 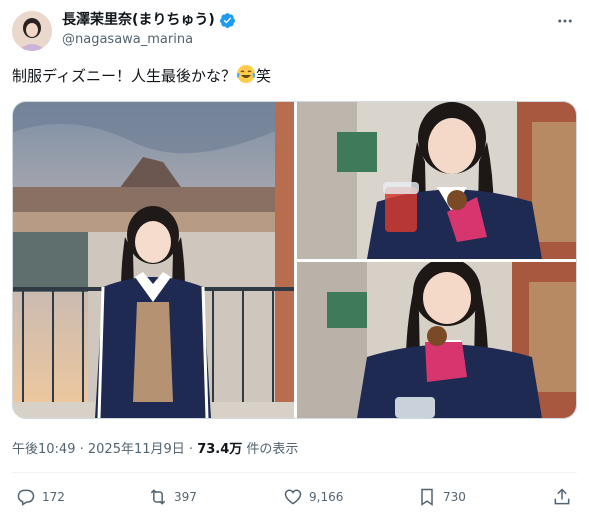 What do you see at coordinates (53, 497) in the screenshot?
I see `reply-count: 172` at bounding box center [53, 497].